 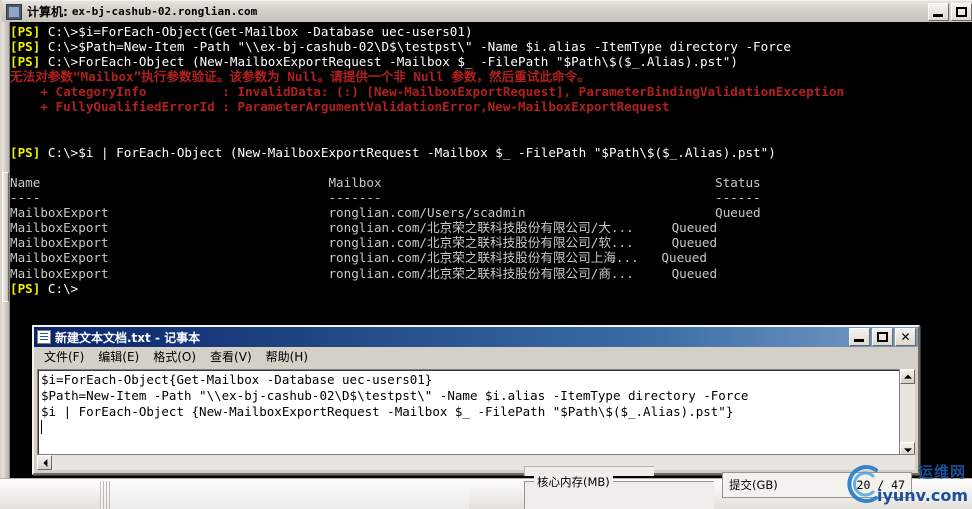 I want to click on taskbar-grip-handle, so click(x=107, y=495).